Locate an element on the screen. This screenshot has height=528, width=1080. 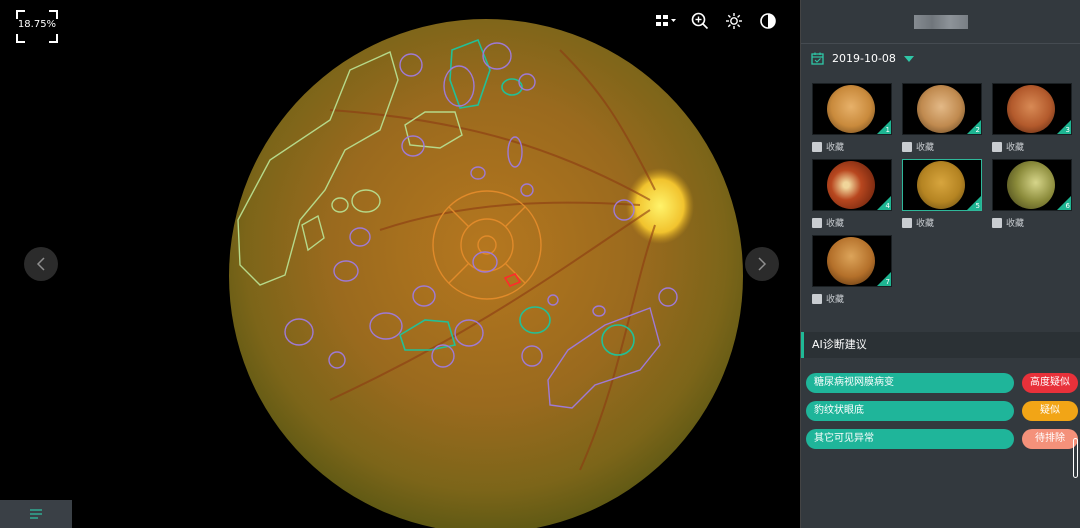
thumbnail-item: 4 收藏 is located at coordinates (852, 194).